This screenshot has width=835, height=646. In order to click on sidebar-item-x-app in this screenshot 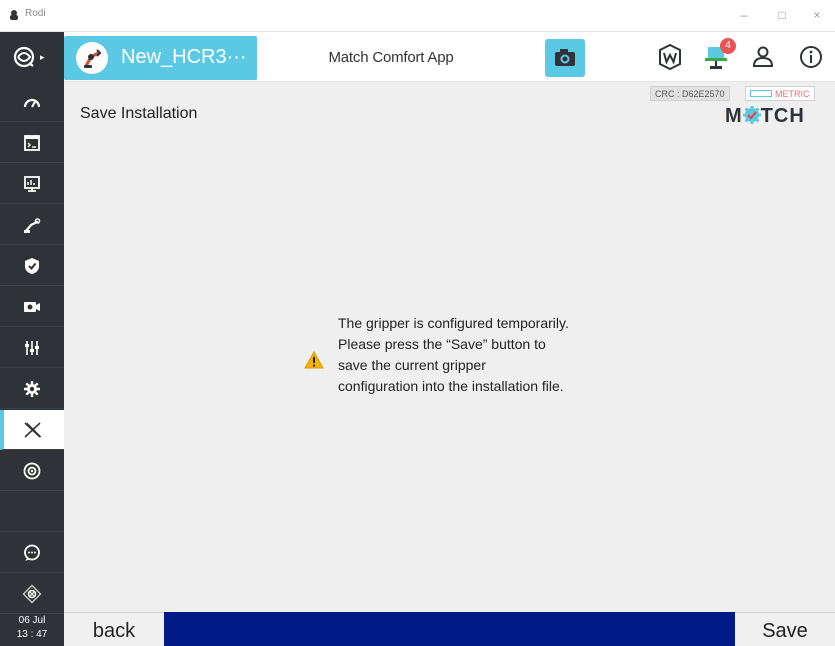, I will do `click(32, 430)`.